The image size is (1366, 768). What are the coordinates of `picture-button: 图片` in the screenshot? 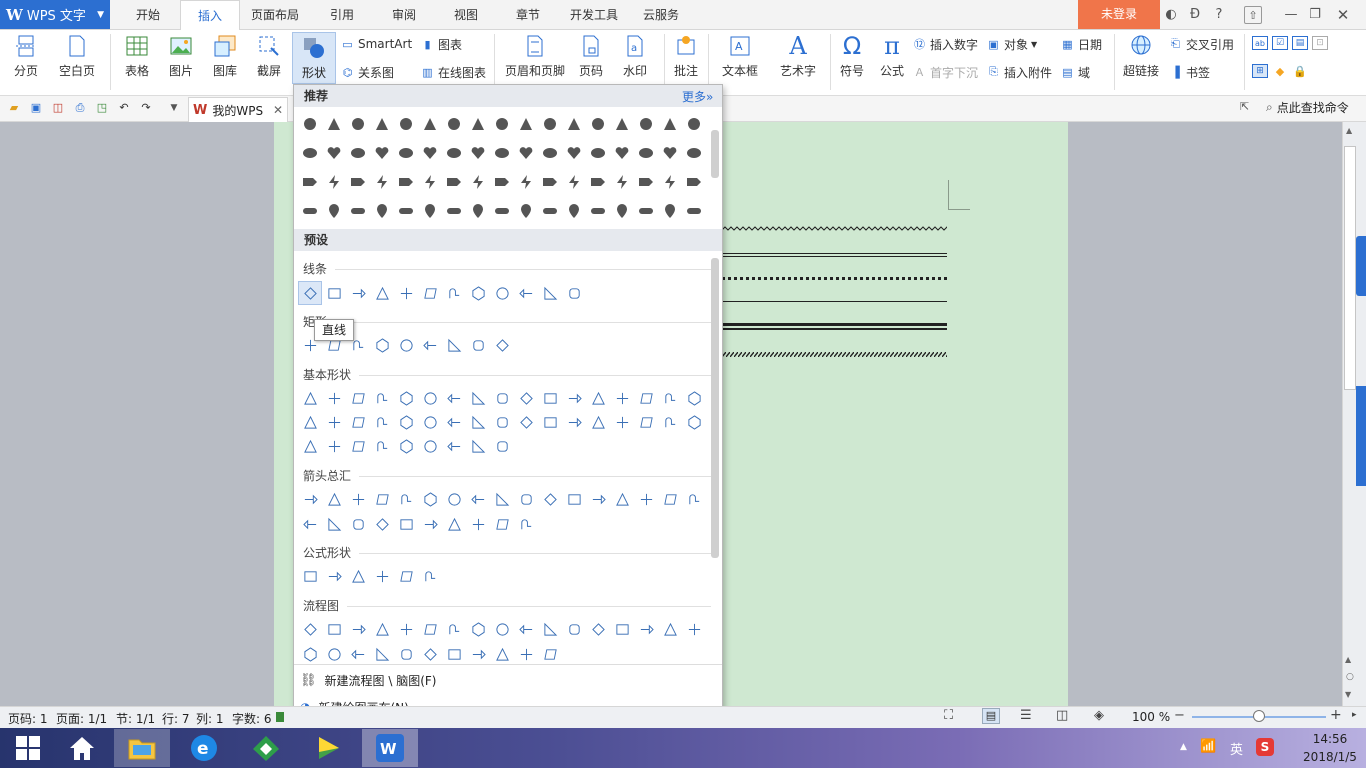 It's located at (181, 58).